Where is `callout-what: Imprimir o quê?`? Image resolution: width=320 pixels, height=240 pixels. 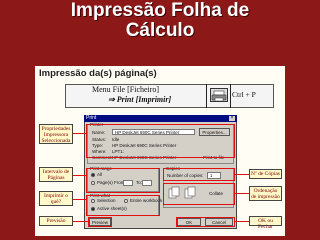 callout-what: Imprimir o quê? is located at coordinates (56, 198).